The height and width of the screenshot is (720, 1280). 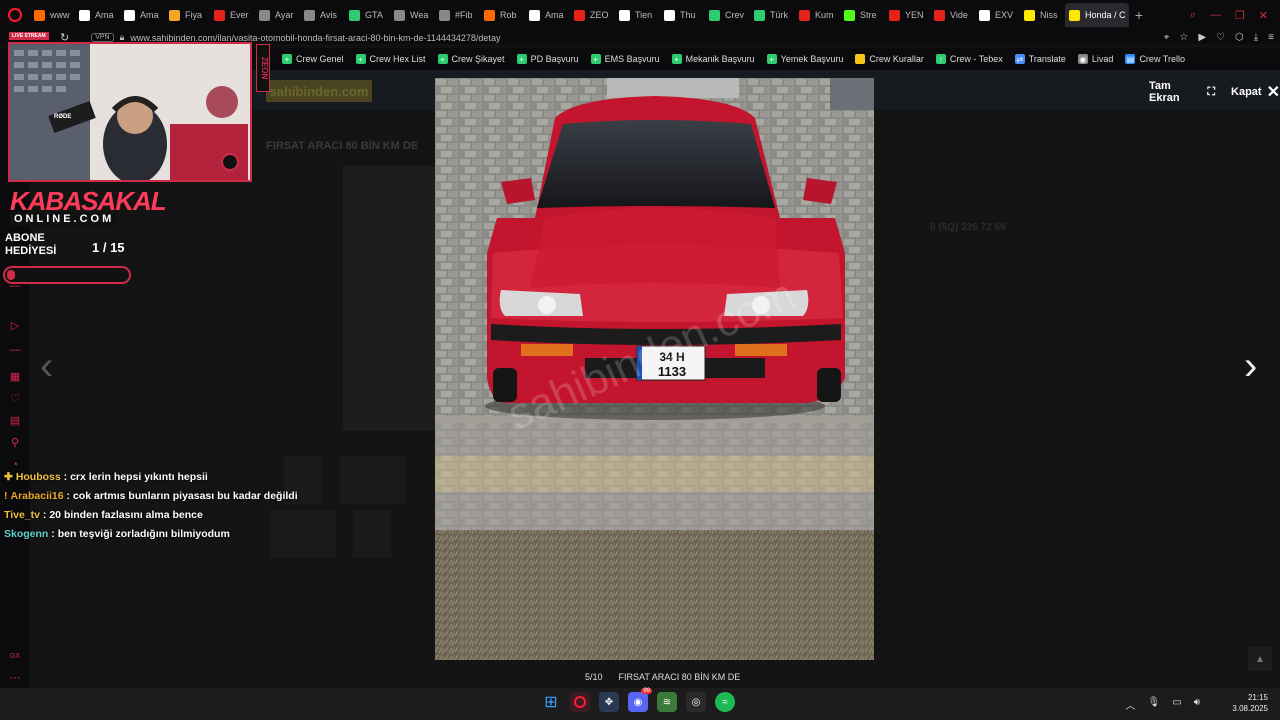 What do you see at coordinates (580, 702) in the screenshot?
I see `opera-gx-taskbar-icon` at bounding box center [580, 702].